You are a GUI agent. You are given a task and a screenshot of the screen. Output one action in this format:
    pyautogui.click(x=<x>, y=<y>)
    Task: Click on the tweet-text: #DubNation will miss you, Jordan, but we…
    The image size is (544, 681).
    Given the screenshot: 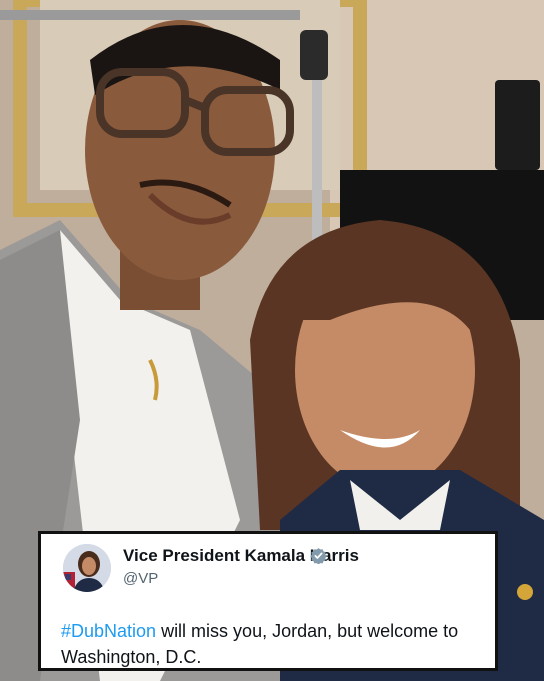 What is the action you would take?
    pyautogui.click(x=271, y=644)
    